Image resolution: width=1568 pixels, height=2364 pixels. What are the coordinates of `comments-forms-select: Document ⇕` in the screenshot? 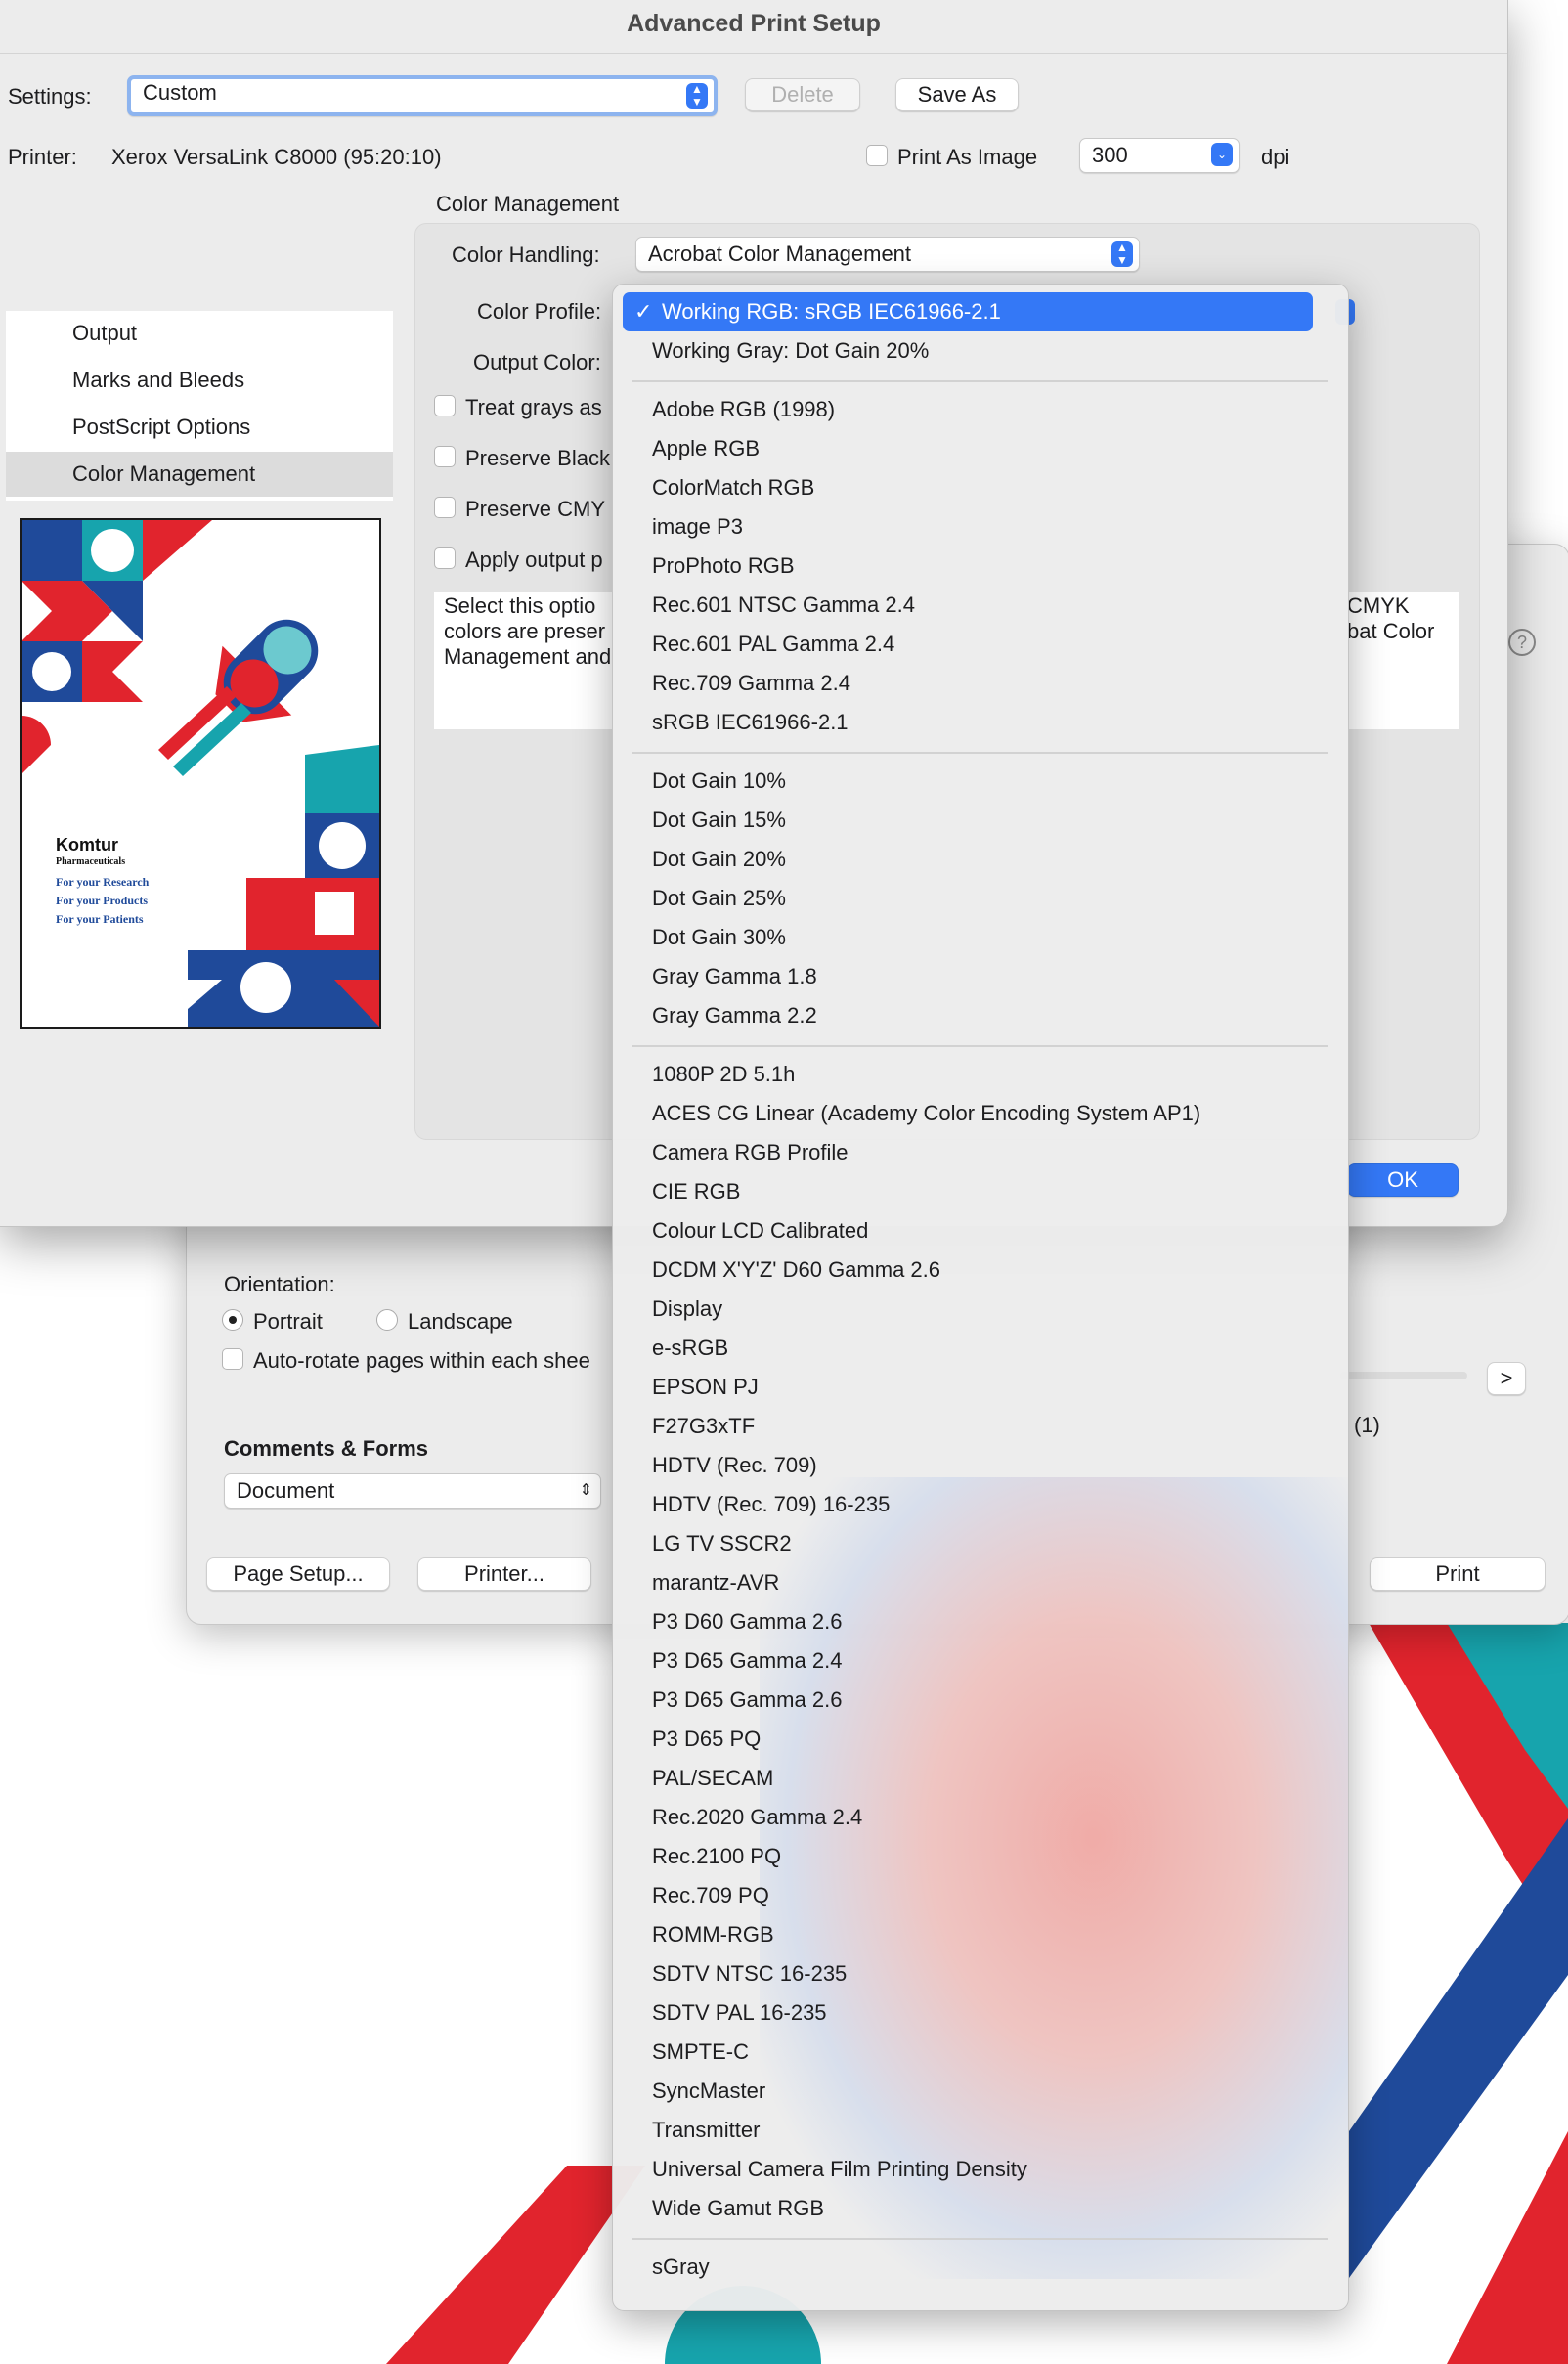 It's located at (412, 1491).